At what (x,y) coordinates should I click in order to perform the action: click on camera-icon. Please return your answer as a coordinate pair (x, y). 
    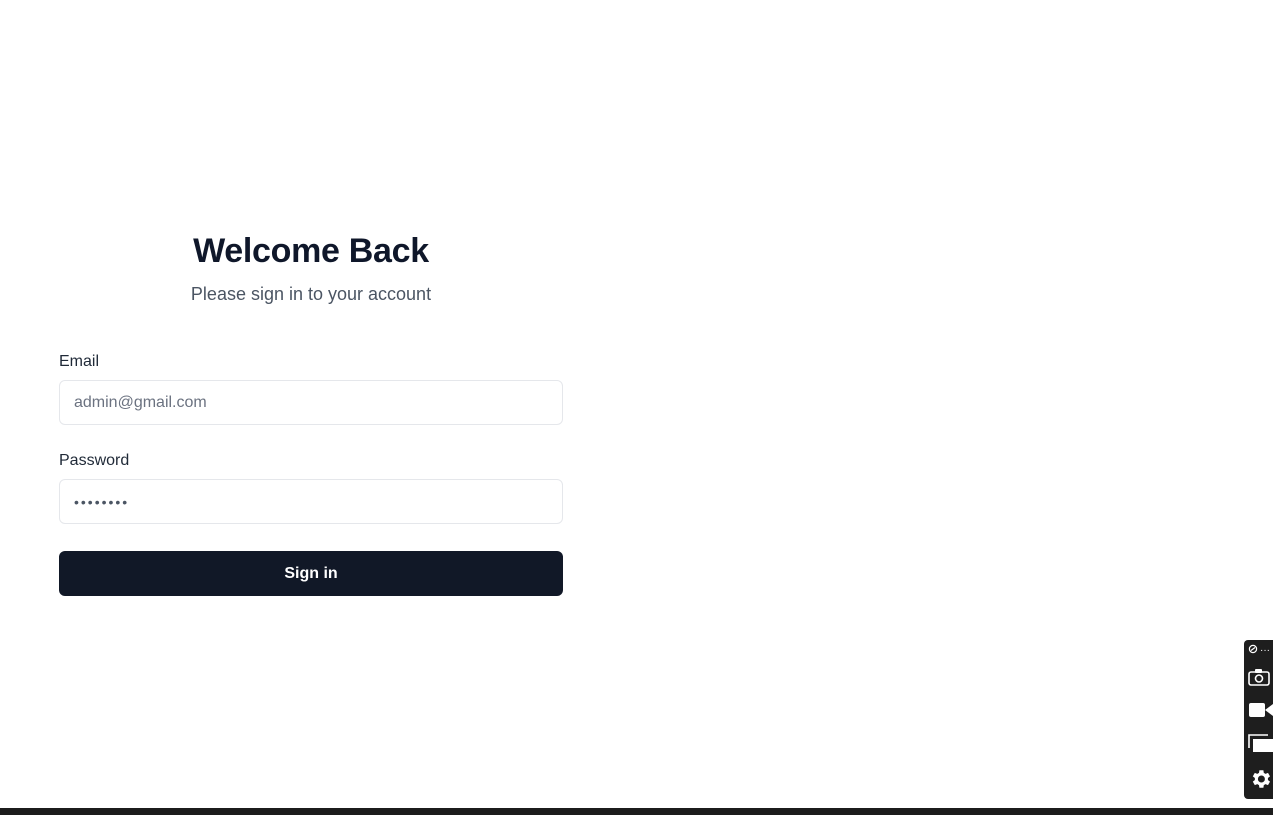
    Looking at the image, I should click on (1260, 677).